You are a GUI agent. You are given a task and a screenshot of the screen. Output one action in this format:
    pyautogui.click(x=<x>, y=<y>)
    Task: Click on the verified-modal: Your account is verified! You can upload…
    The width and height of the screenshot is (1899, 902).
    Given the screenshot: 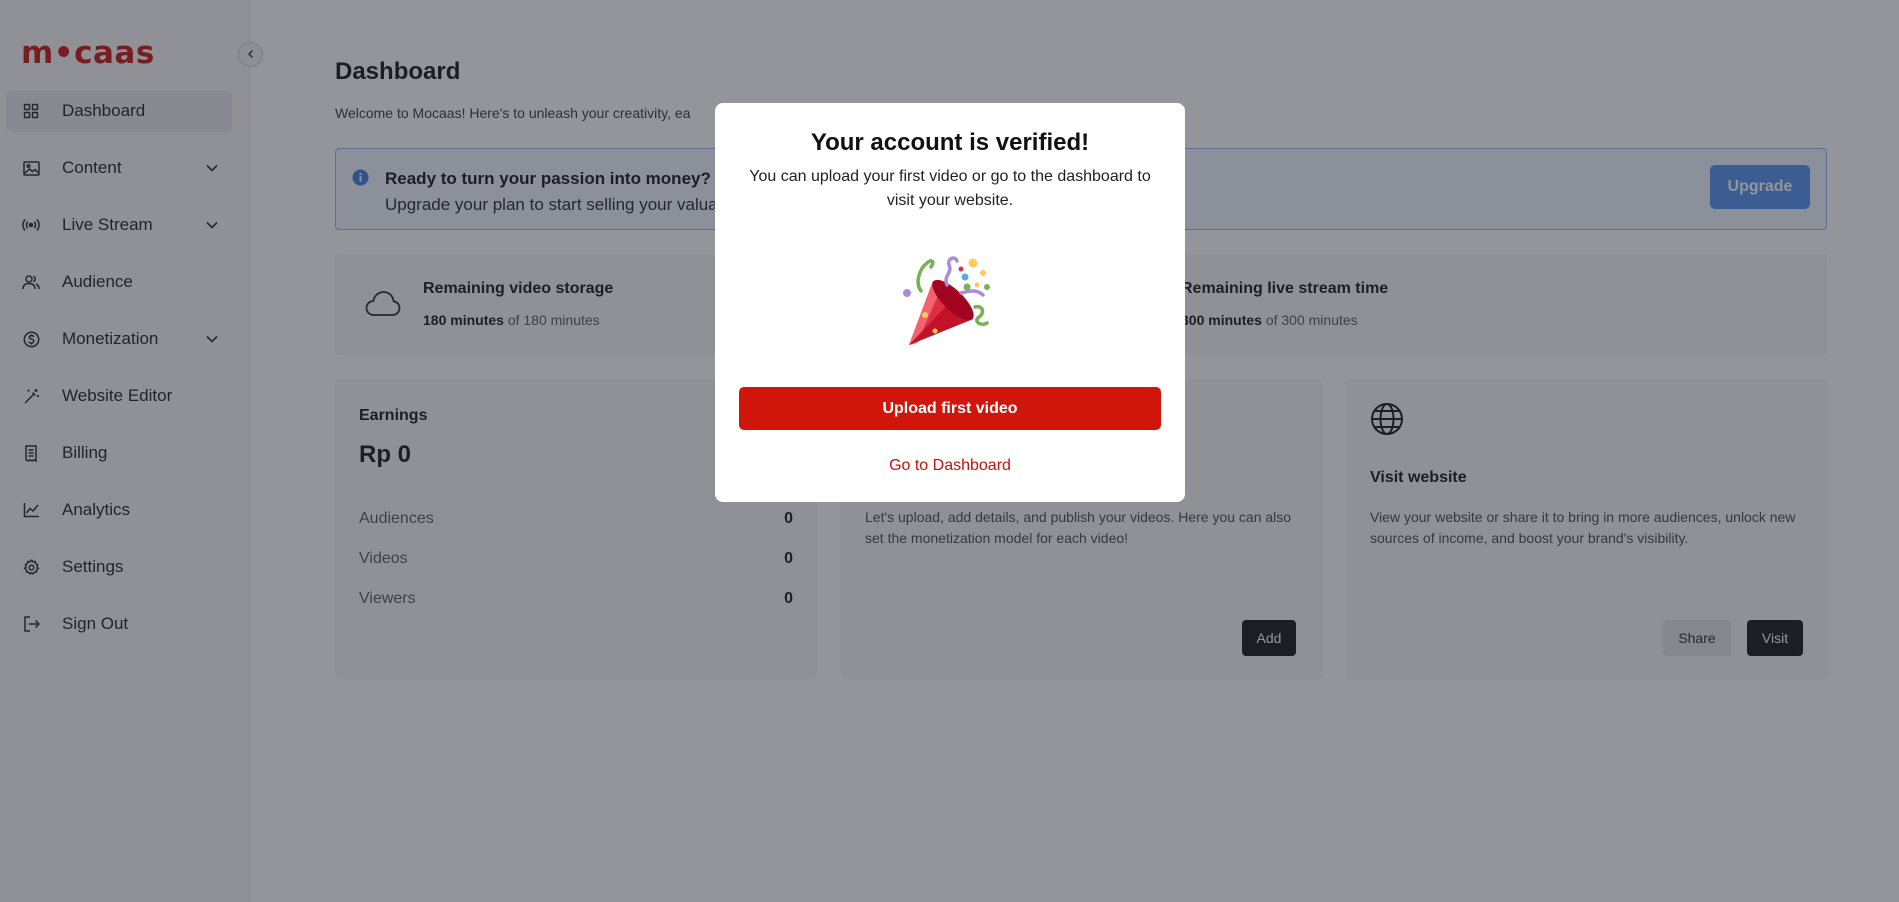 What is the action you would take?
    pyautogui.click(x=950, y=302)
    